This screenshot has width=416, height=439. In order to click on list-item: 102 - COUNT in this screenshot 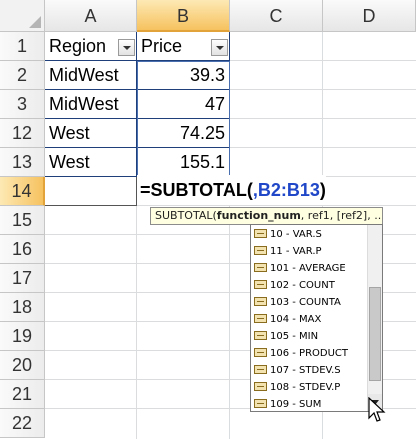, I will do `click(294, 285)`.